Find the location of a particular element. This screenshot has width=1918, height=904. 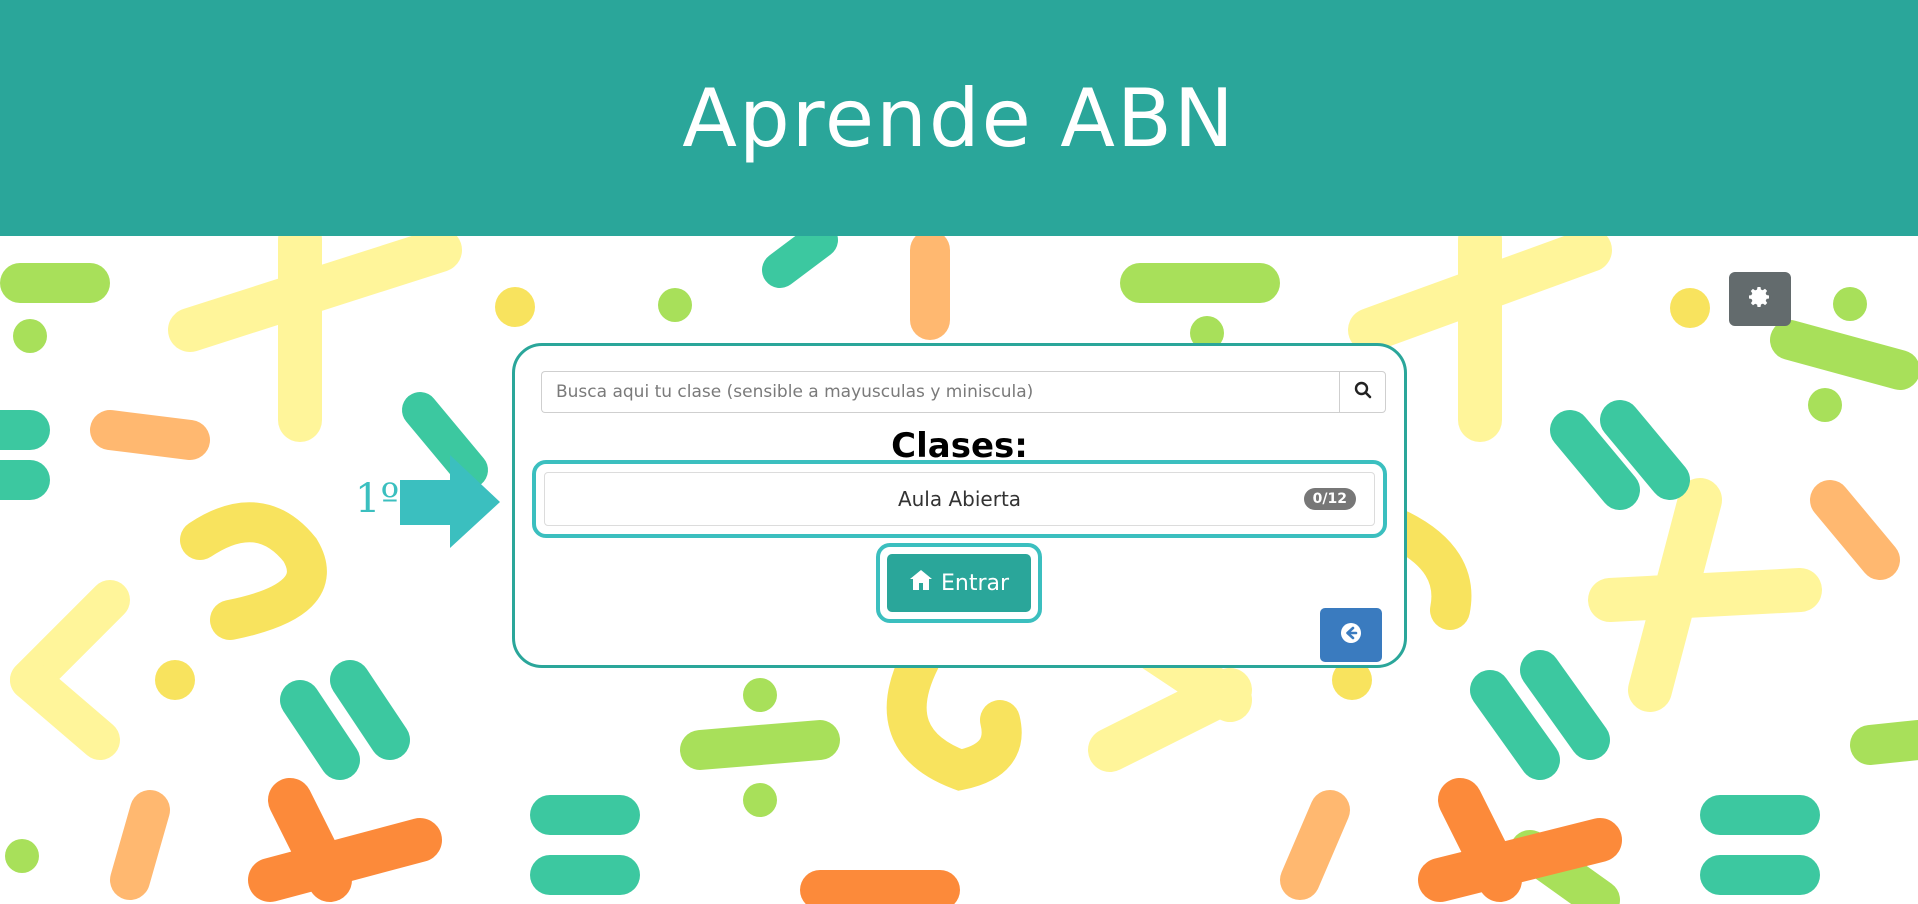

search-icon is located at coordinates (1363, 392).